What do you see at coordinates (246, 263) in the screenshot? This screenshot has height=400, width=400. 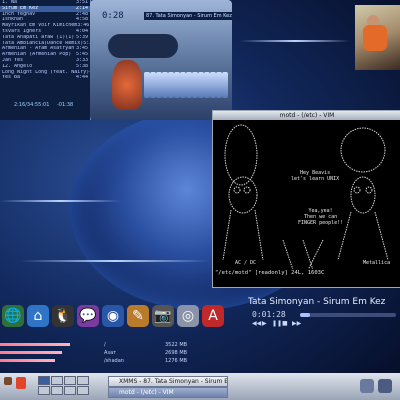 I see `ascii-acdc: AC / DC` at bounding box center [246, 263].